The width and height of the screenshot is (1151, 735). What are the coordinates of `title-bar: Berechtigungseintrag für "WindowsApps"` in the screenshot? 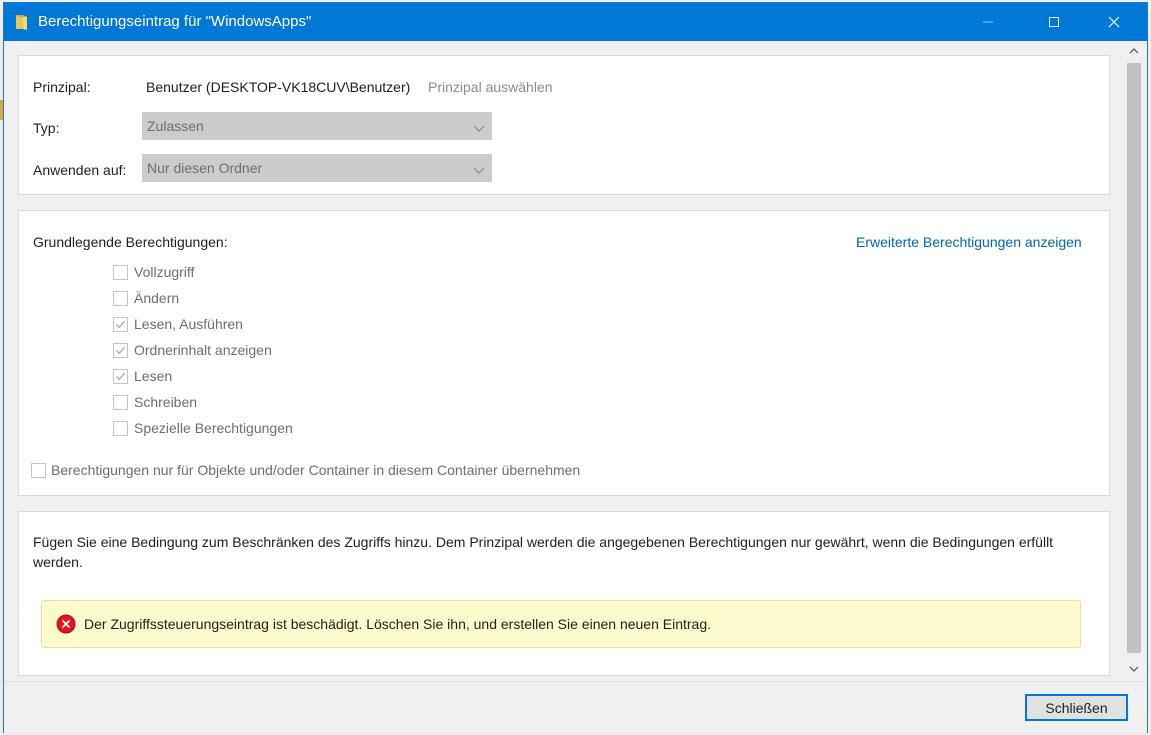 It's located at (575, 22).